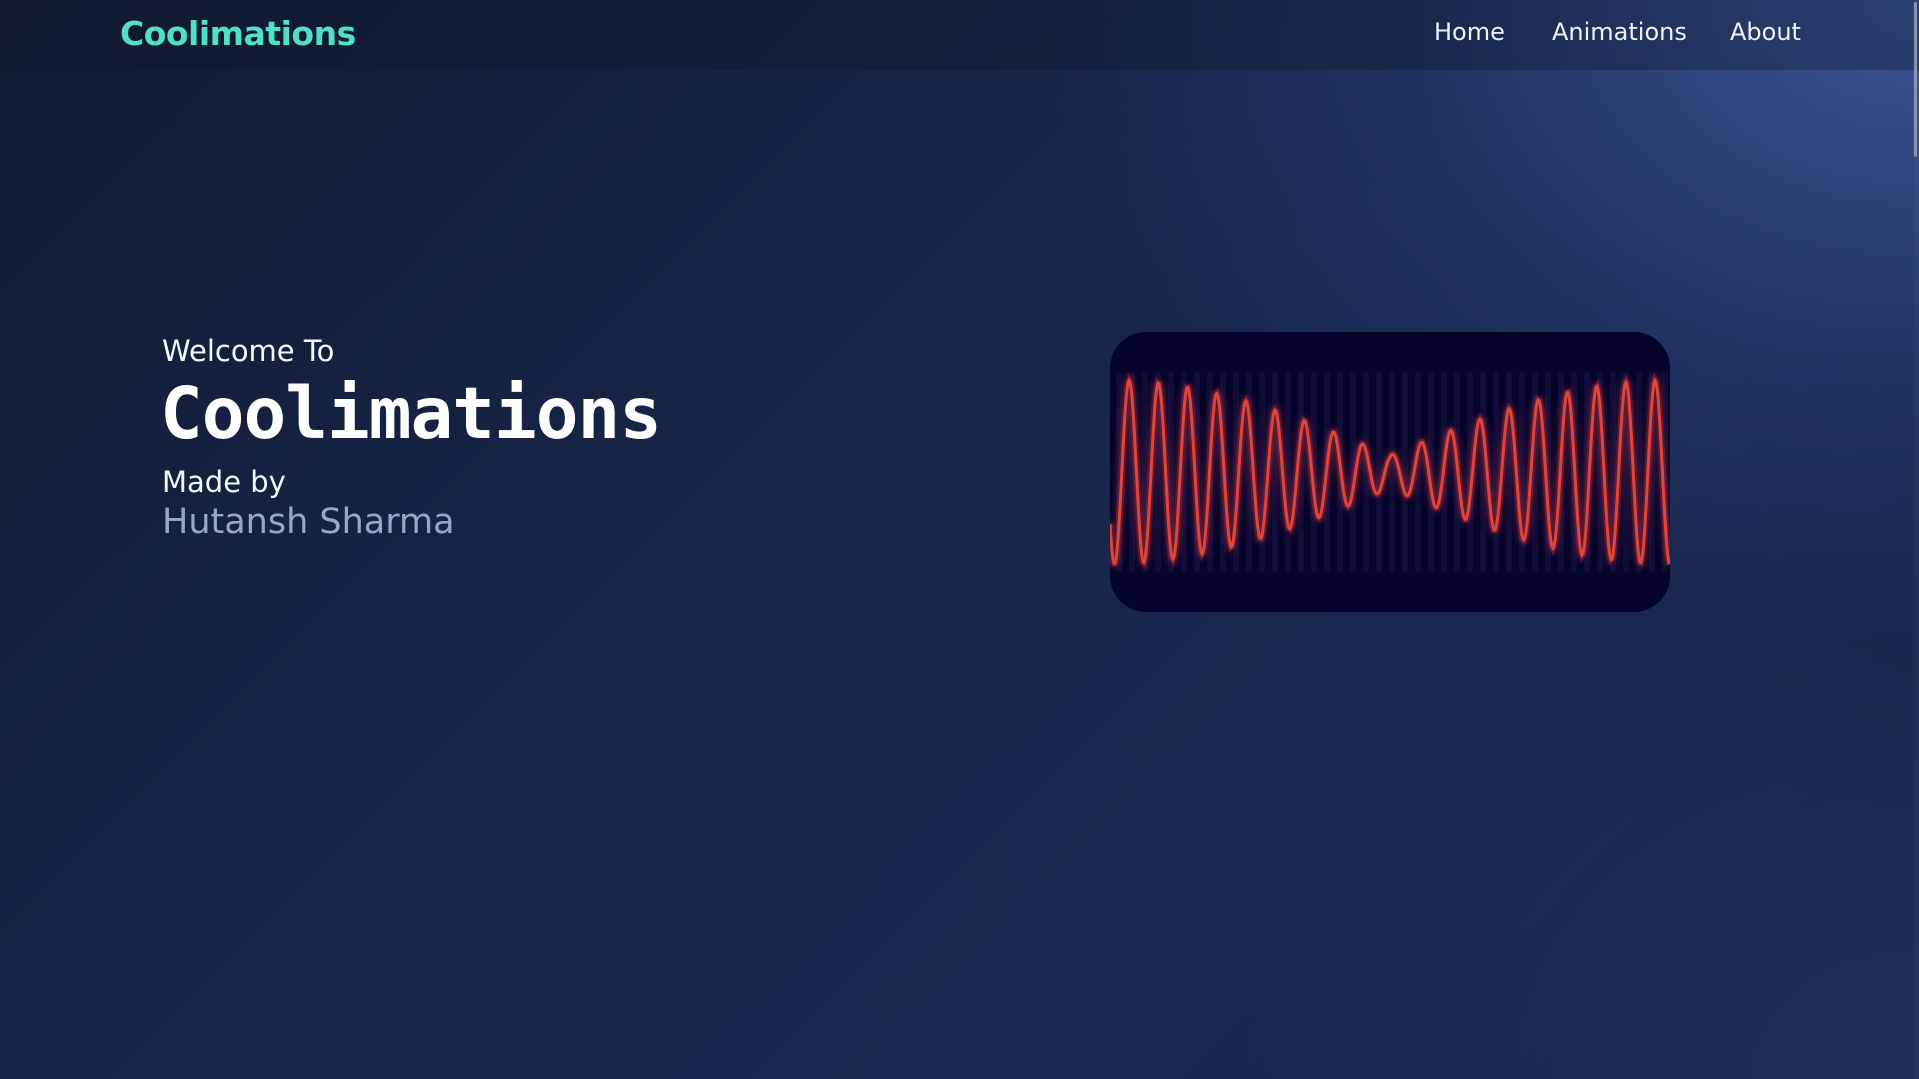 The image size is (1919, 1079). I want to click on nav-about-link: About, so click(1765, 32).